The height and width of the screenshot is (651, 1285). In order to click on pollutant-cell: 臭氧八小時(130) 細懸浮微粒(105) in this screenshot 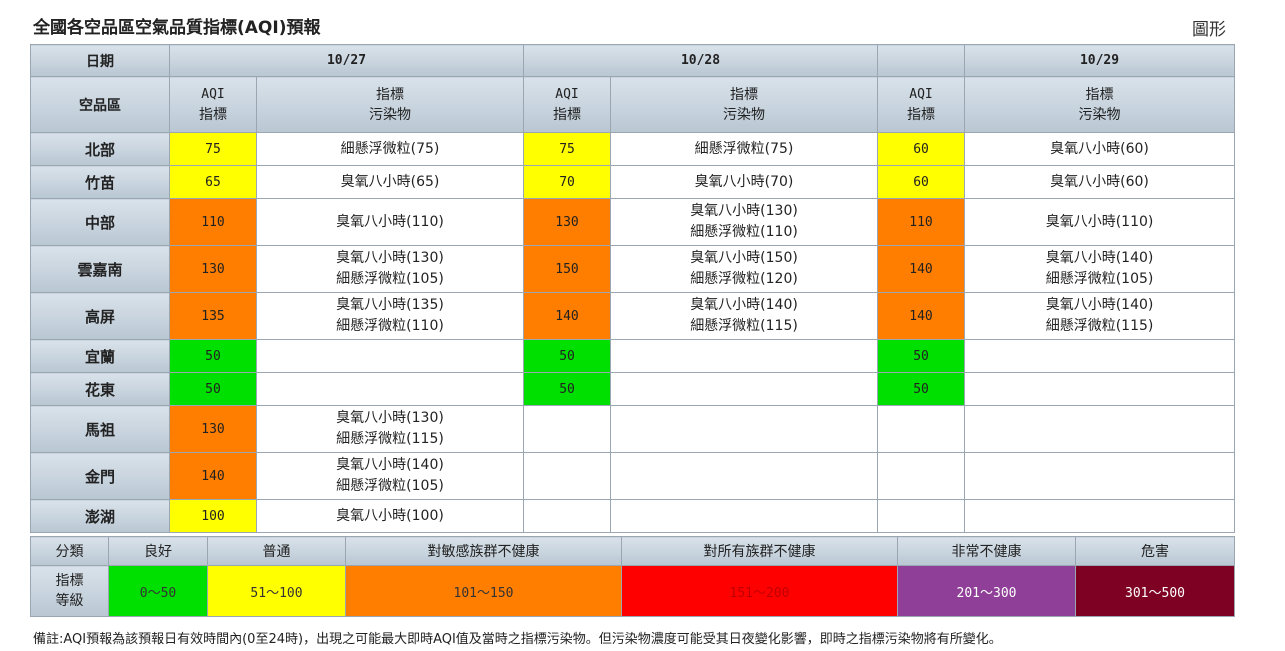, I will do `click(390, 269)`.